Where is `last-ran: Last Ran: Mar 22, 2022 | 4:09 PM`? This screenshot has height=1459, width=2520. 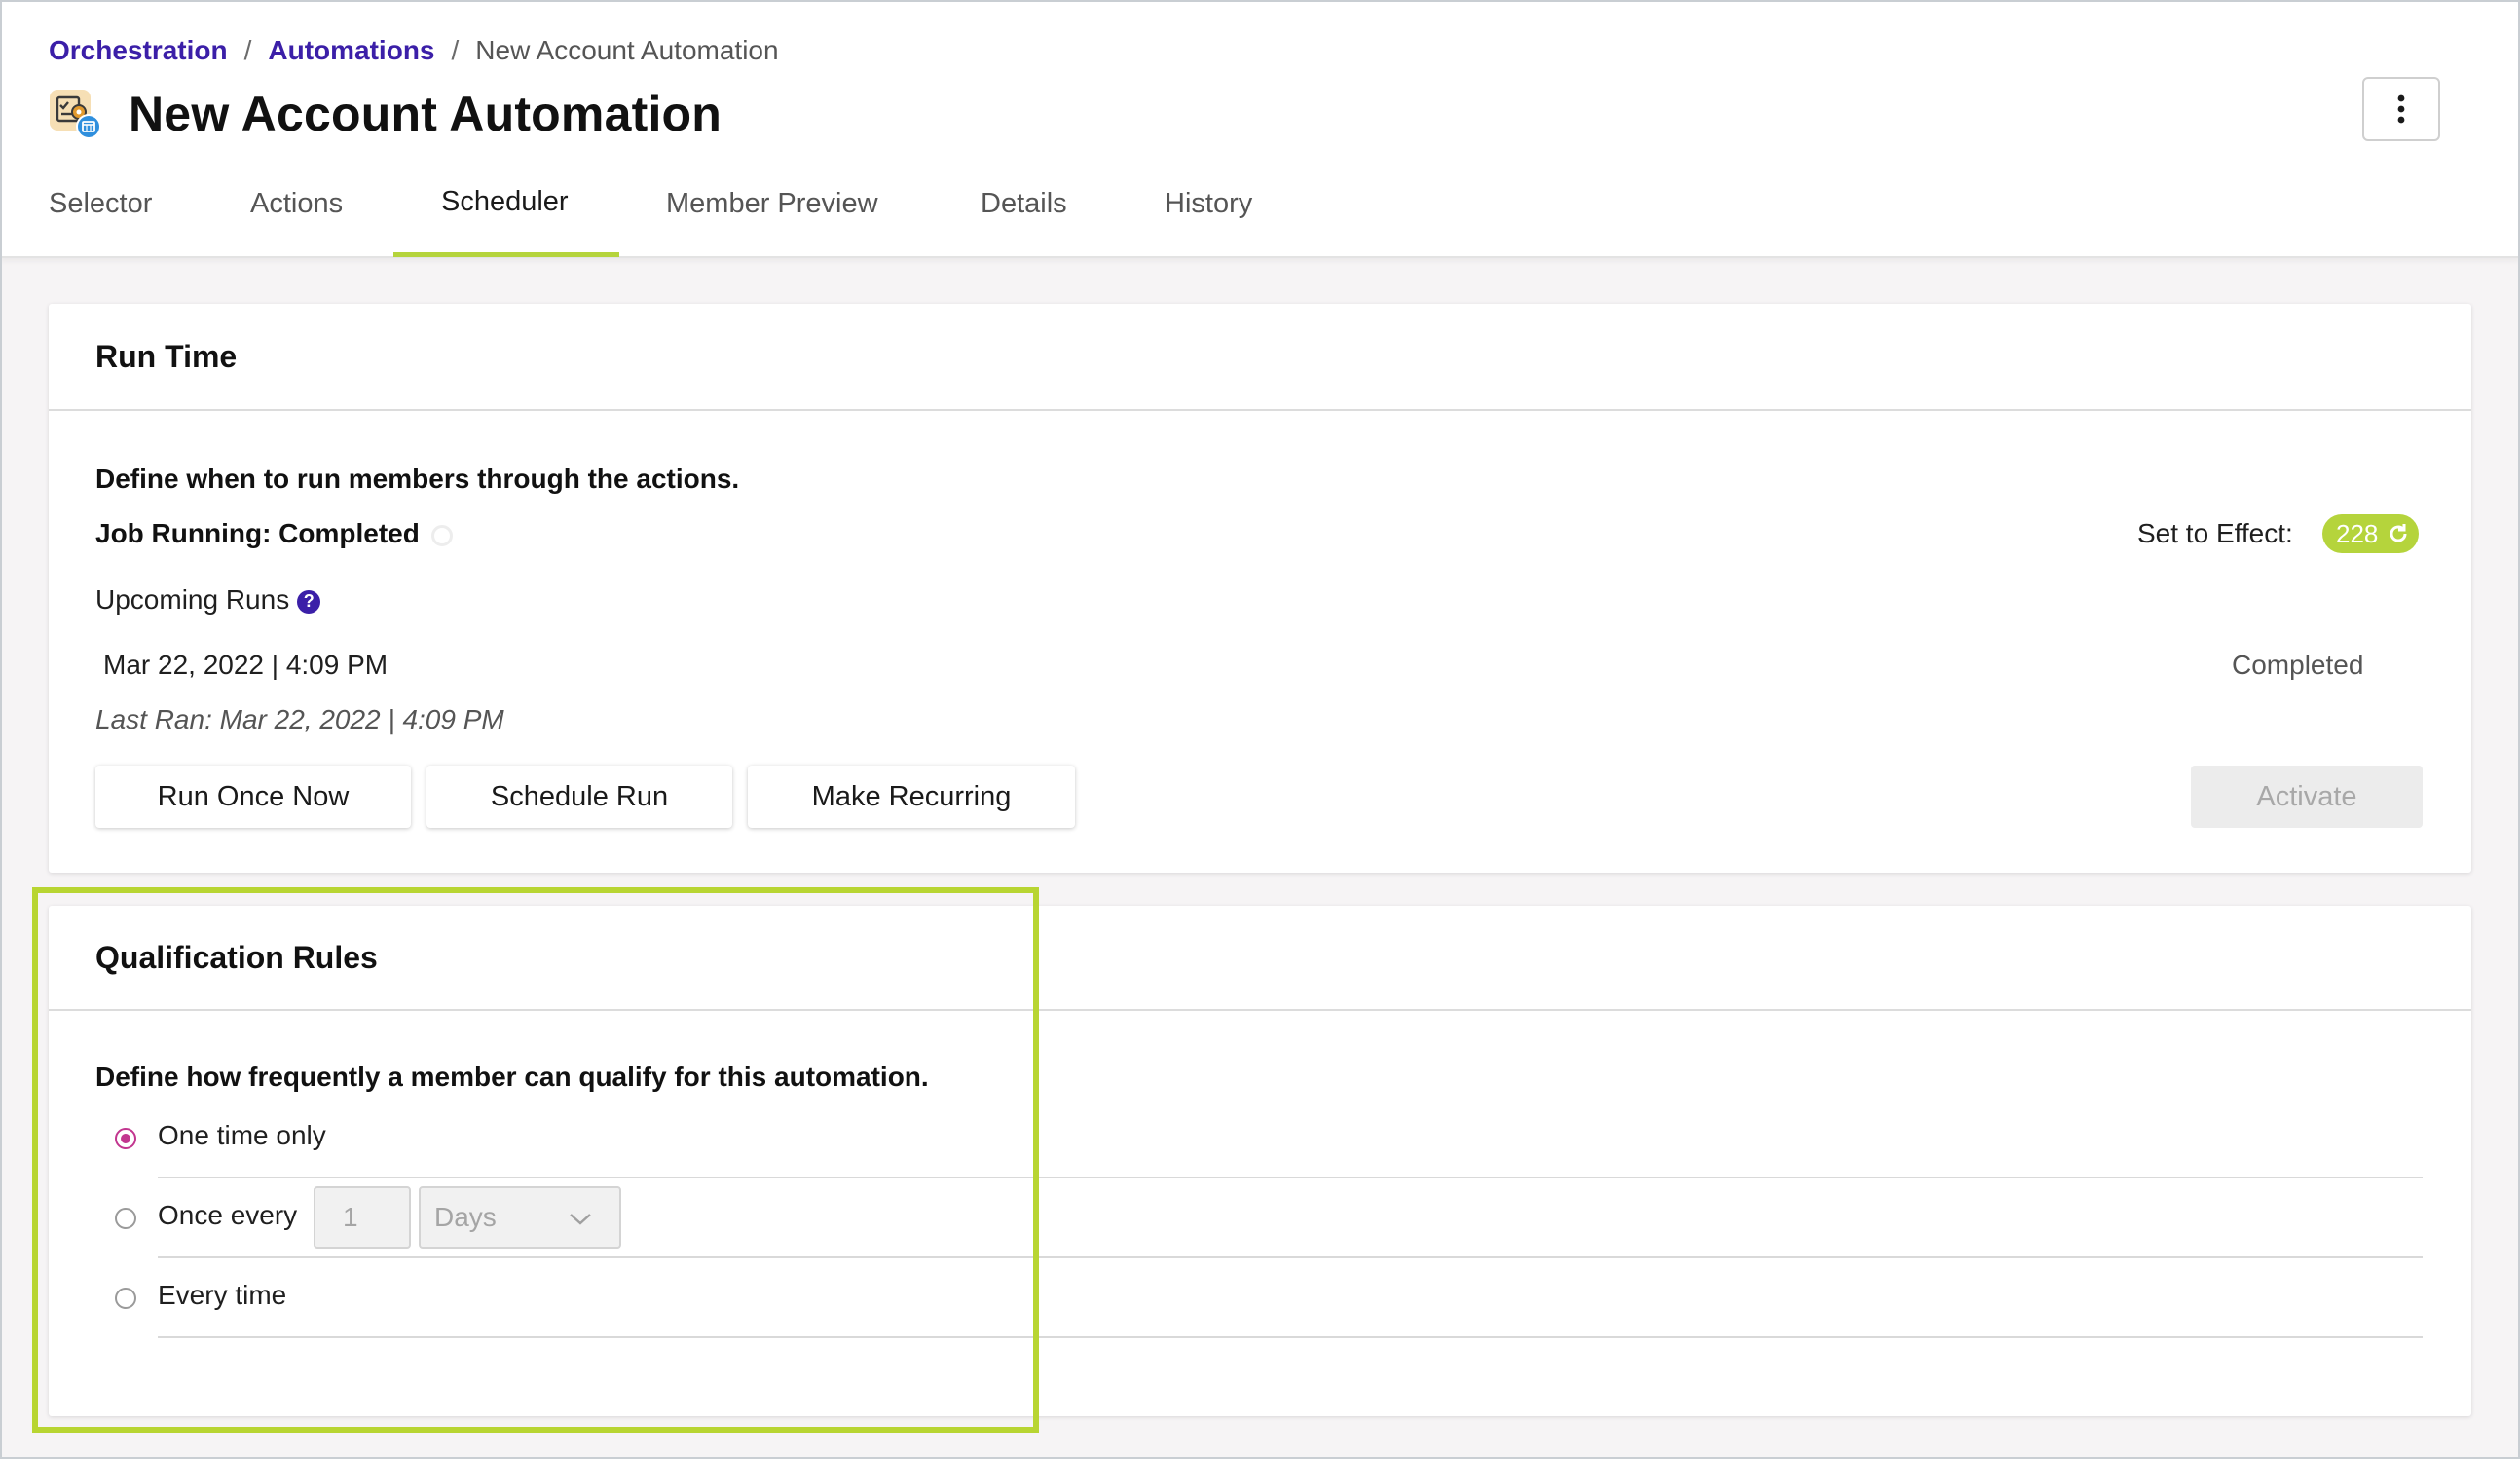
last-ran: Last Ran: Mar 22, 2022 | 4:09 PM is located at coordinates (299, 719).